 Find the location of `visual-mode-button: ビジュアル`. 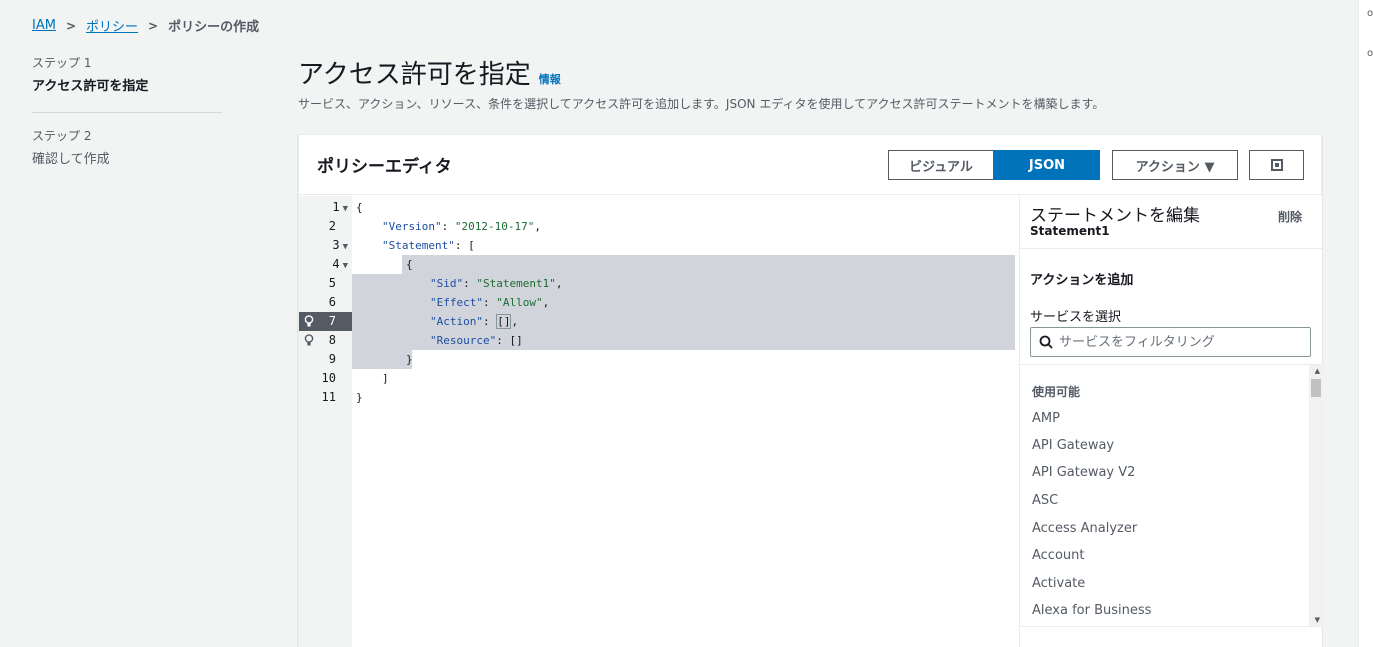

visual-mode-button: ビジュアル is located at coordinates (941, 165).